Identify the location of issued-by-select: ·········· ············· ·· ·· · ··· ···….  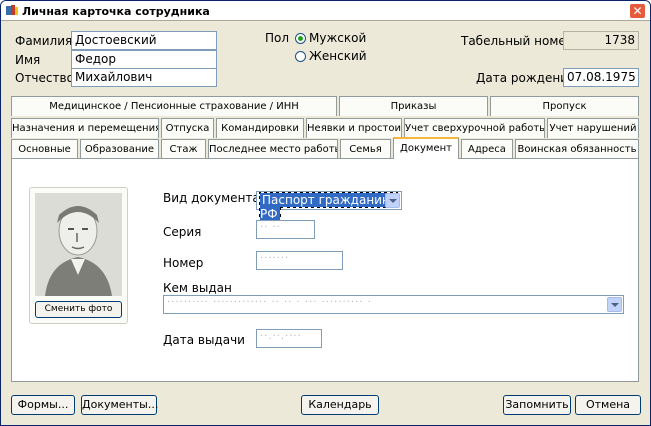
(393, 304).